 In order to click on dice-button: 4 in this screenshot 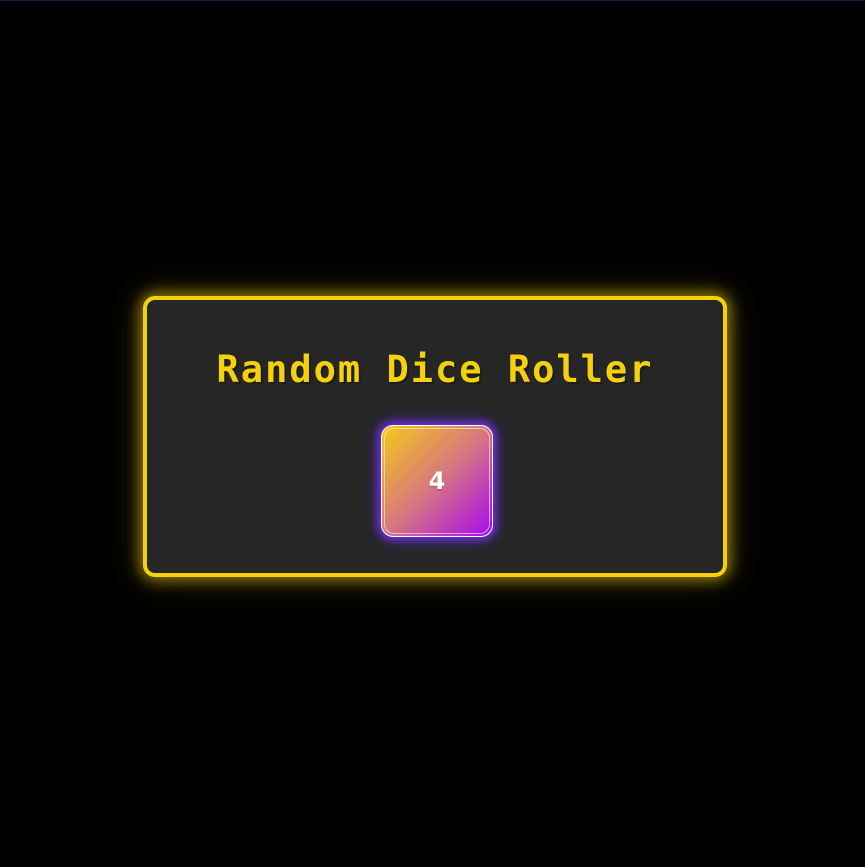, I will do `click(437, 481)`.